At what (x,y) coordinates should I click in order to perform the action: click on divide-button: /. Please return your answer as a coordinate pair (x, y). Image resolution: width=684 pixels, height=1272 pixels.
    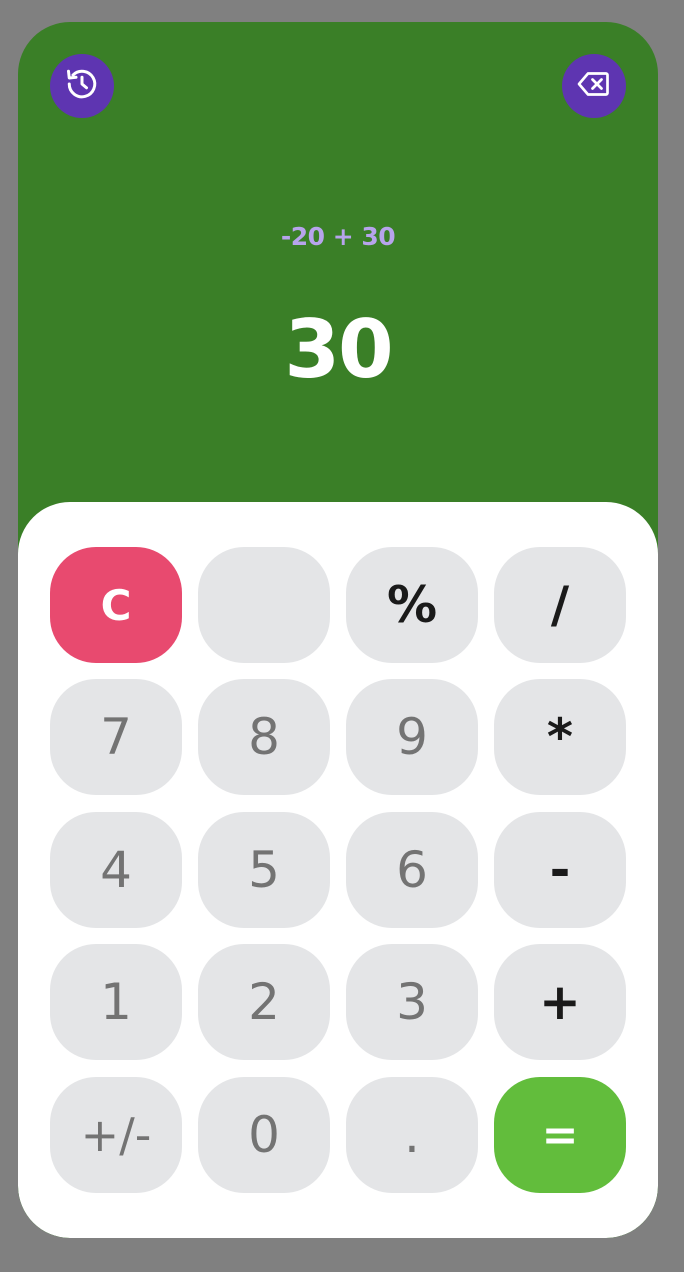
    Looking at the image, I should click on (560, 605).